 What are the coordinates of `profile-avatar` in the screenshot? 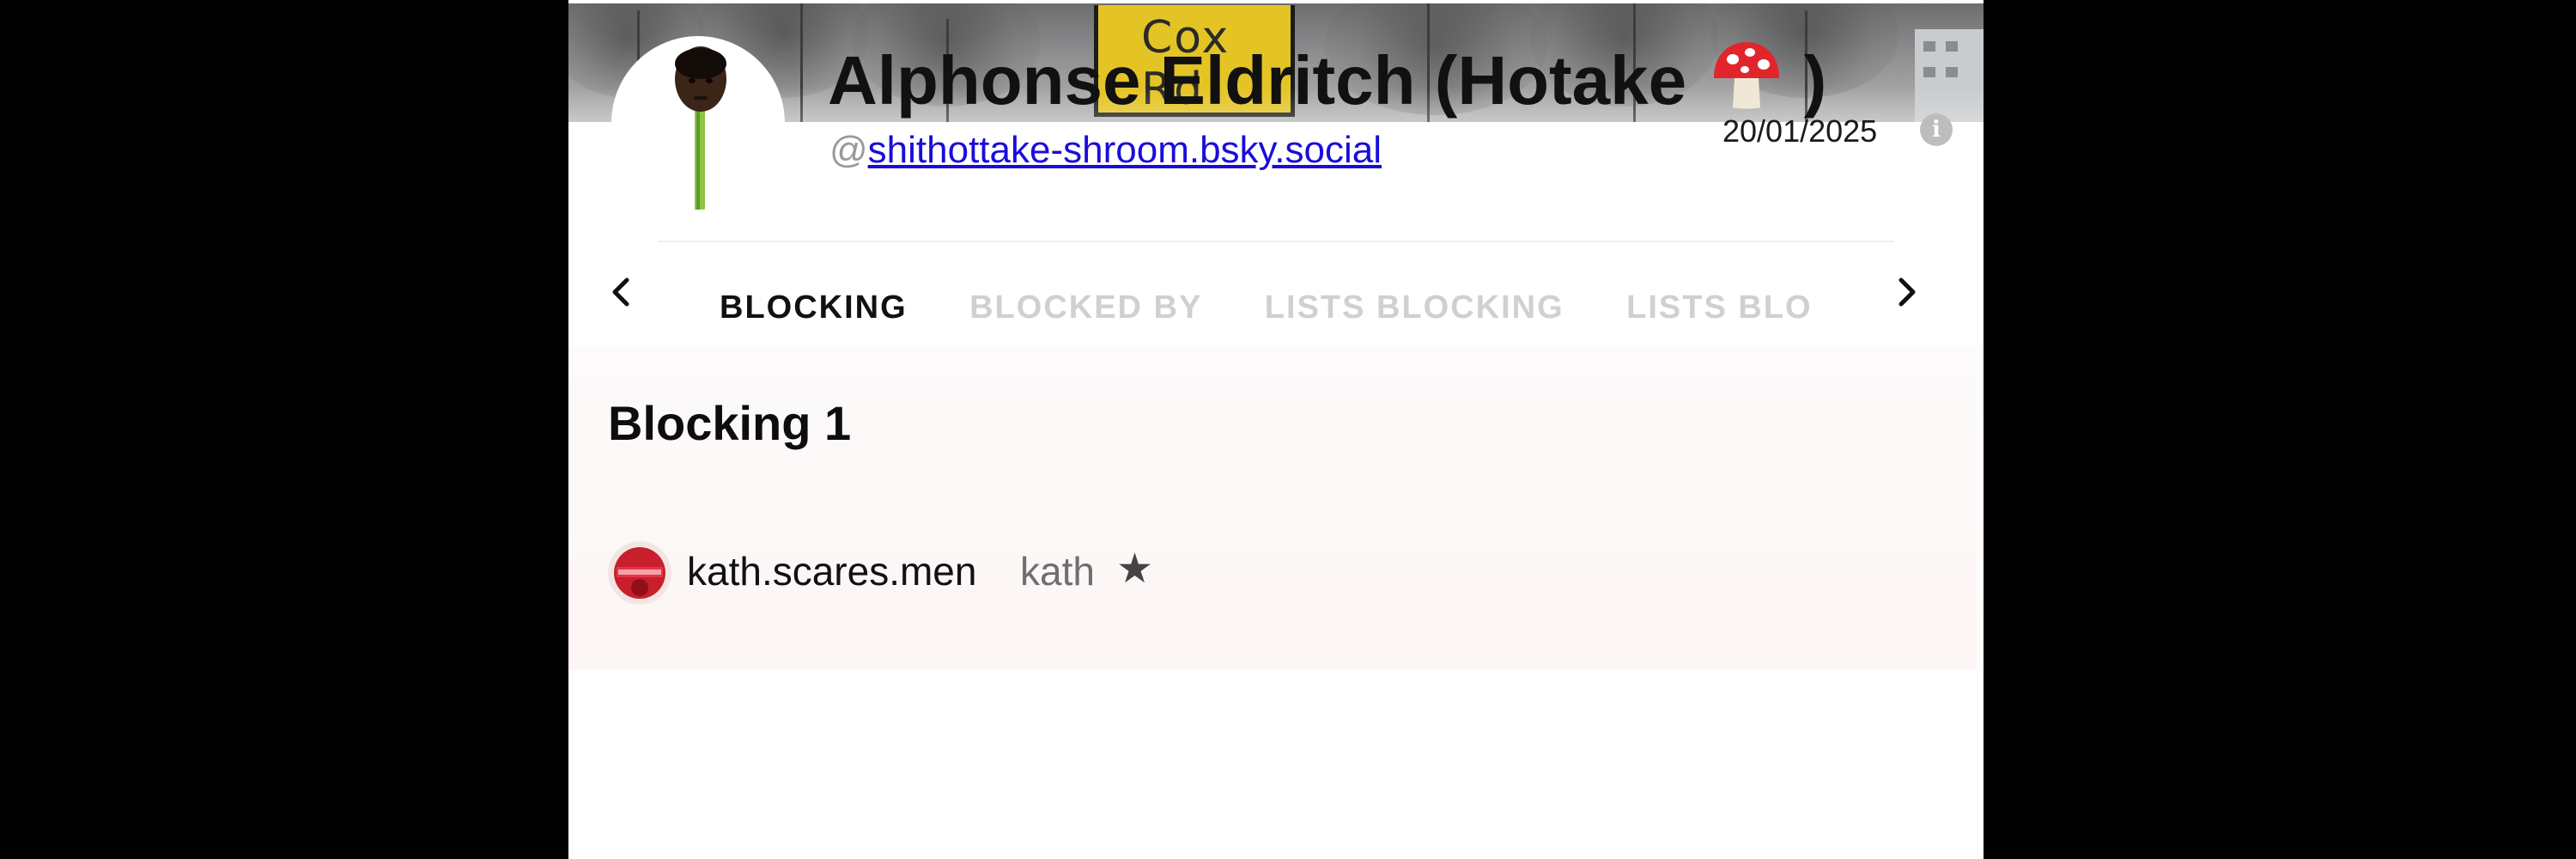 It's located at (698, 123).